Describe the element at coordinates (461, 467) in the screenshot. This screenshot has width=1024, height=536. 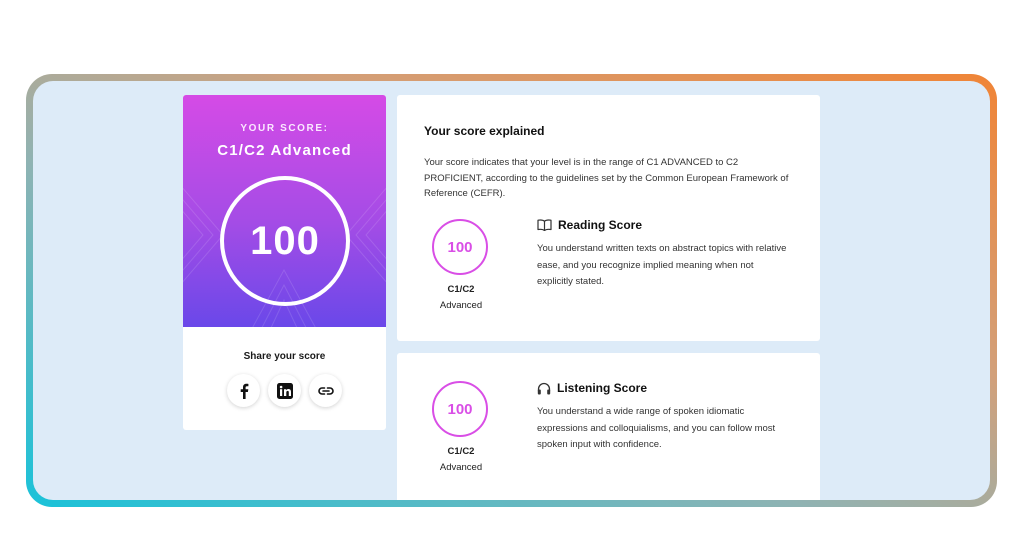
I see `listening-level-name: Advanced` at that location.